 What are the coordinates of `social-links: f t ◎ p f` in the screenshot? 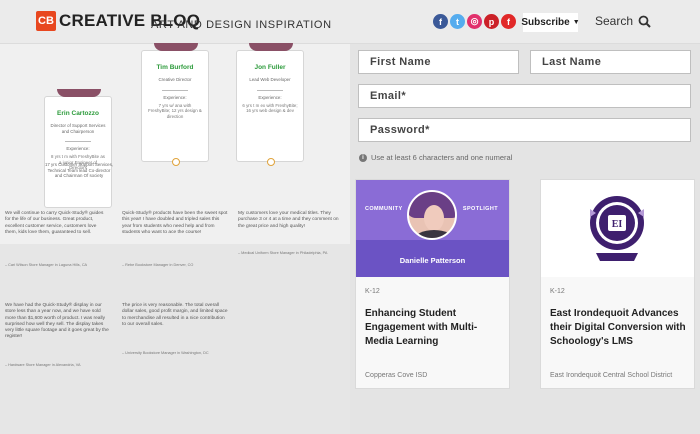 It's located at (474, 21).